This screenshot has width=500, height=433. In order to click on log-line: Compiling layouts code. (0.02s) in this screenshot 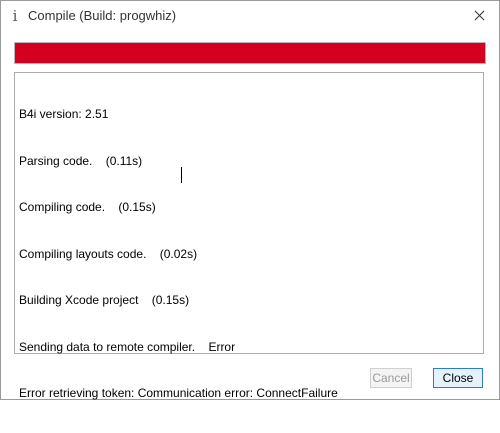, I will do `click(108, 253)`.